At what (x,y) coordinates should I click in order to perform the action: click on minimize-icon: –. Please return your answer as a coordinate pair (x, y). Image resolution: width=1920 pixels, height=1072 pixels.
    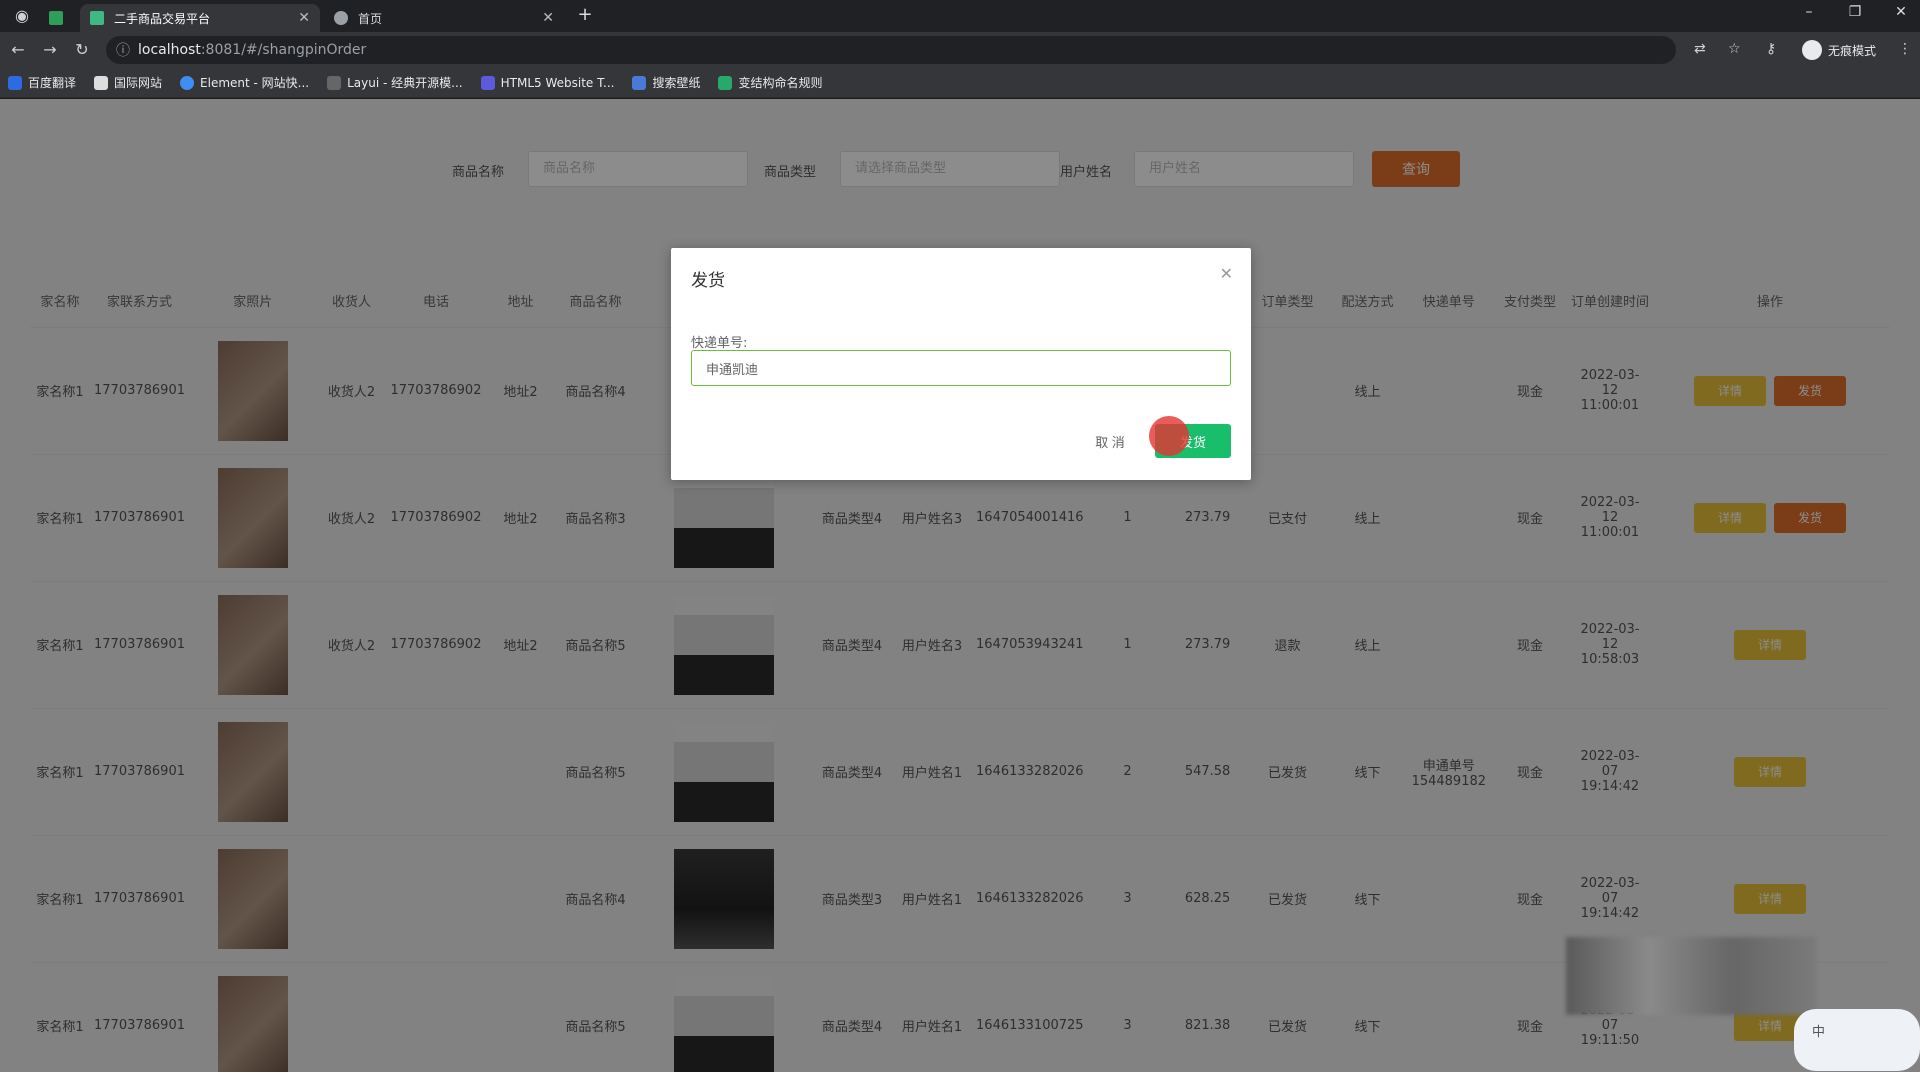
    Looking at the image, I should click on (1809, 12).